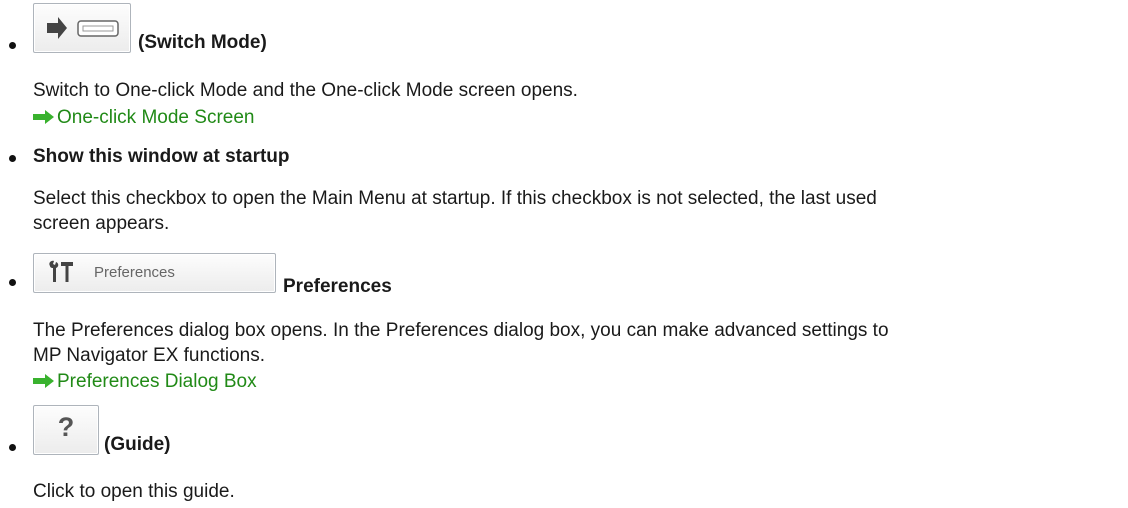 This screenshot has height=508, width=1128. Describe the element at coordinates (61, 271) in the screenshot. I see `tools-icon` at that location.